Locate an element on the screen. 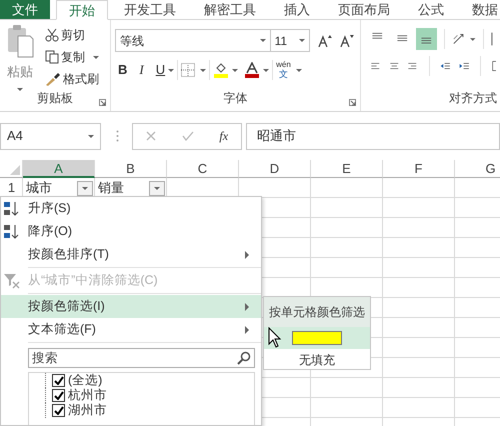 The width and height of the screenshot is (500, 426). copy-icon is located at coordinates (52, 57).